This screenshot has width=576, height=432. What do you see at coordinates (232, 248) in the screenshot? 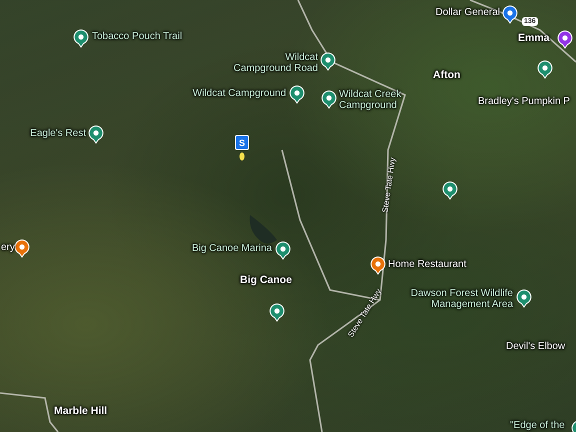
I see `place-label: Big Canoe Marina` at bounding box center [232, 248].